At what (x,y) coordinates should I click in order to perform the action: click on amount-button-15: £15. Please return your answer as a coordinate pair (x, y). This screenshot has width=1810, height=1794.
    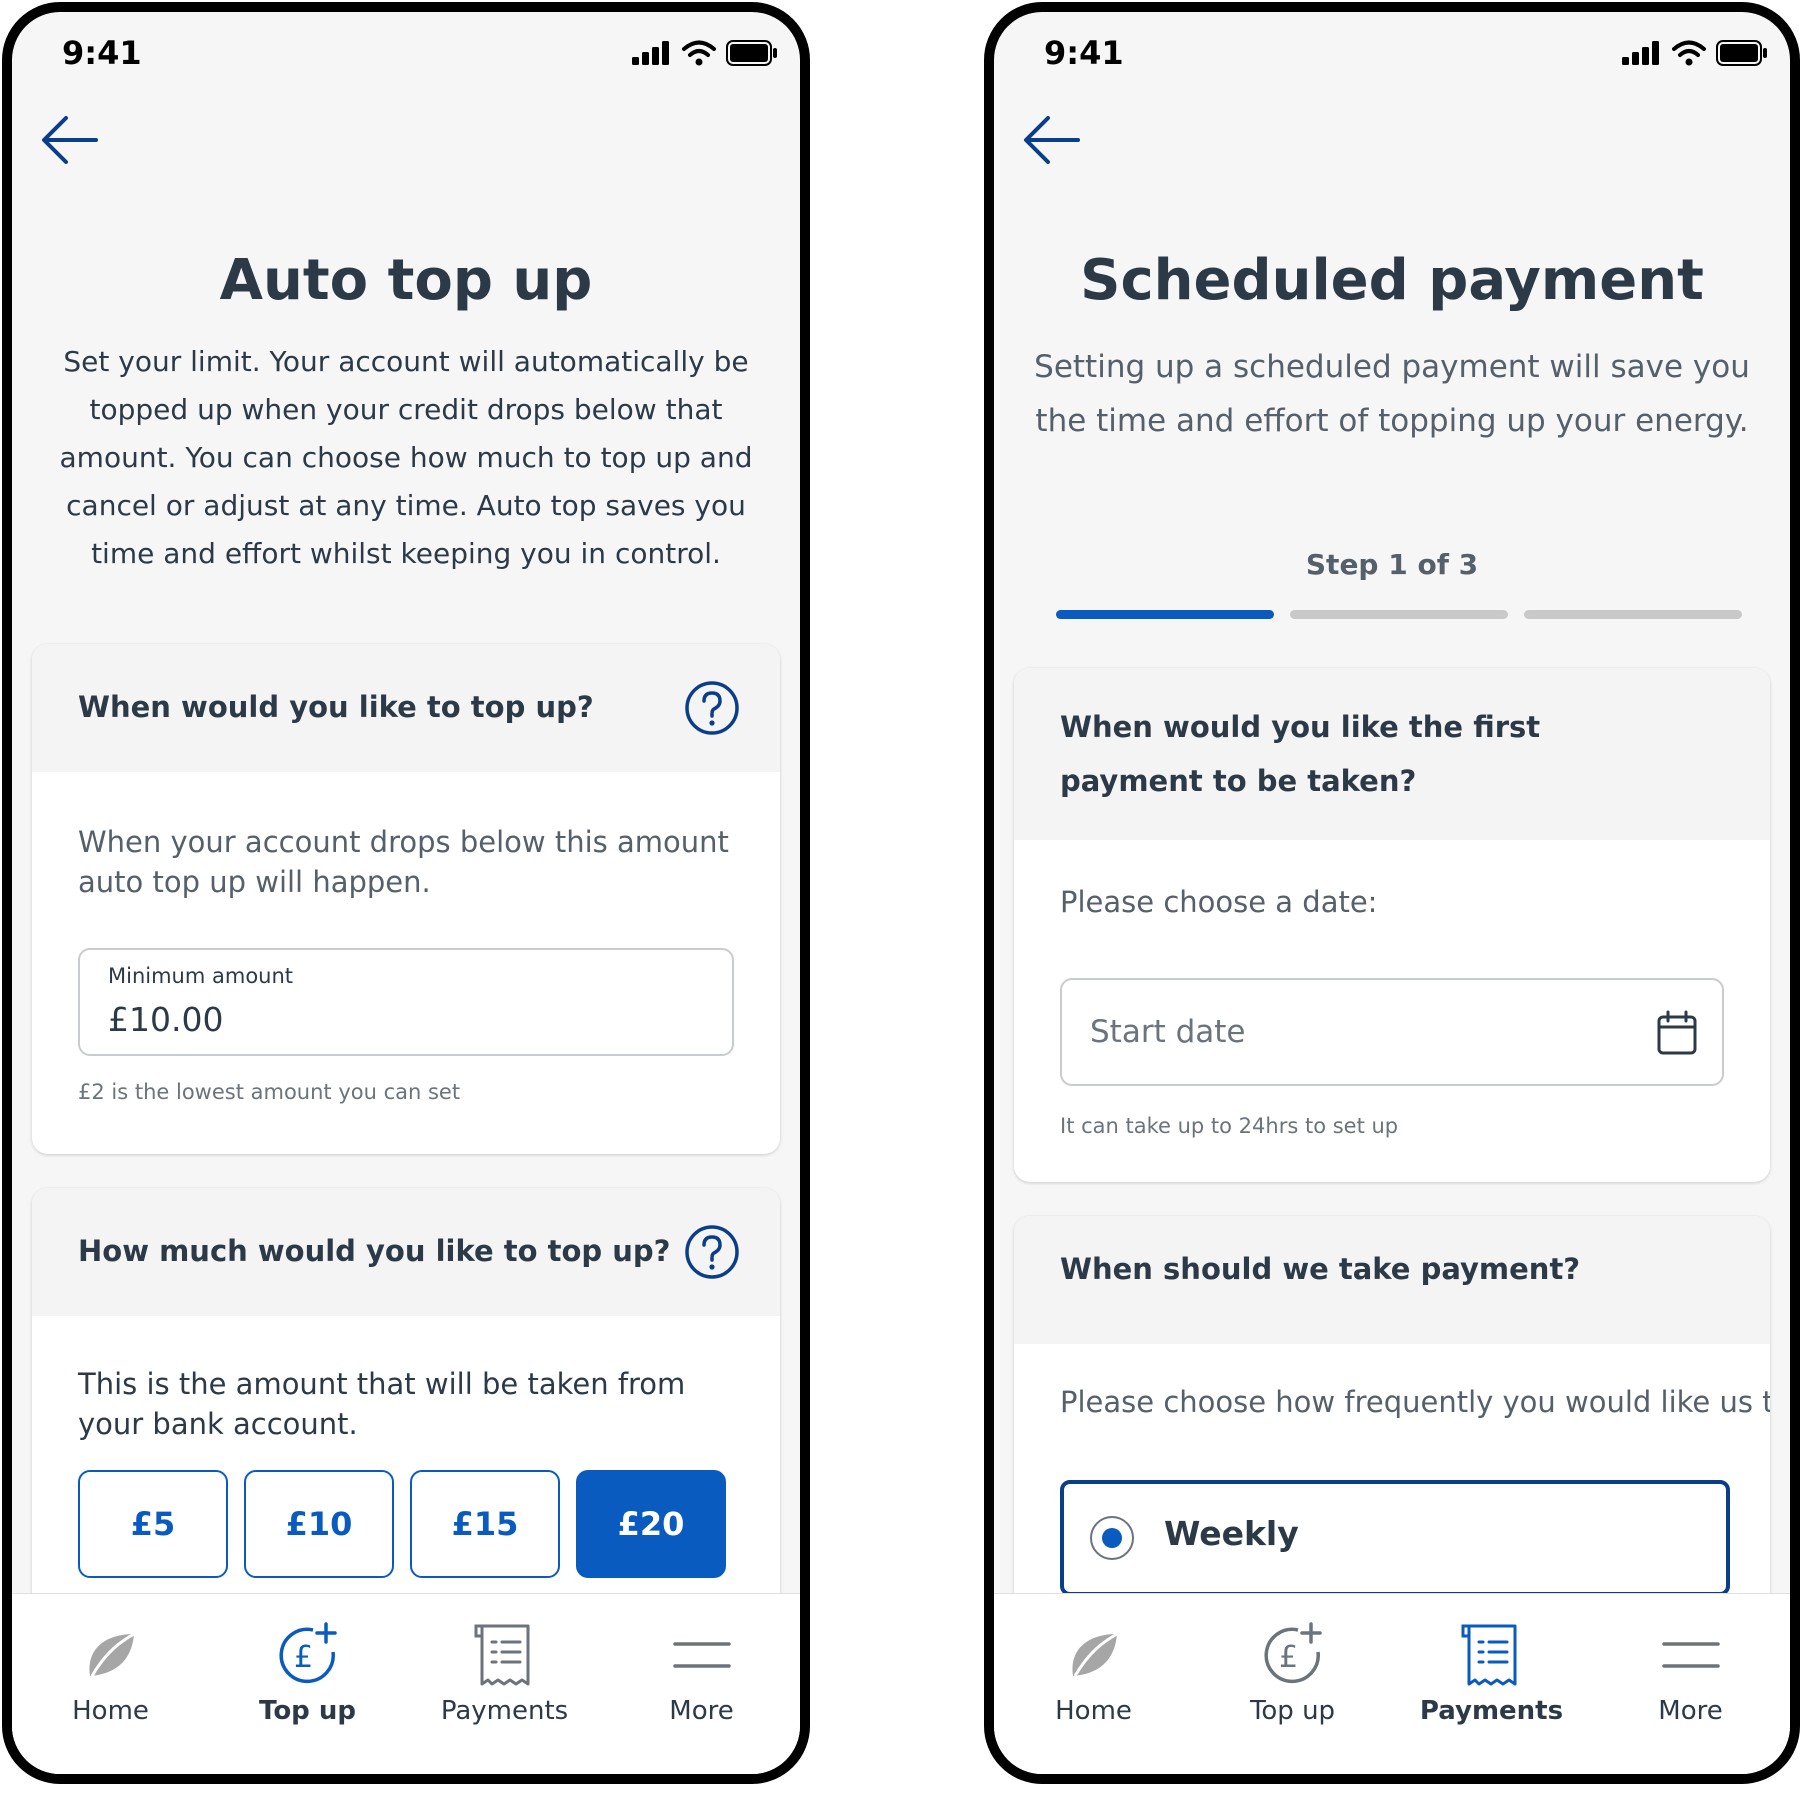
    Looking at the image, I should click on (485, 1524).